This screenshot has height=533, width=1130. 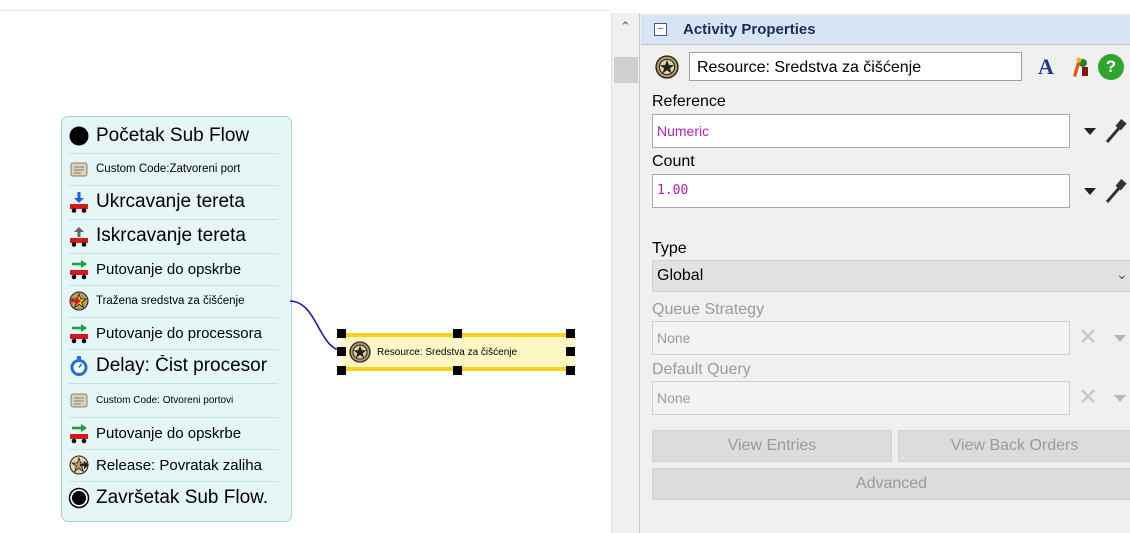 What do you see at coordinates (625, 27) in the screenshot?
I see `chevron-up-icon: ⌃` at bounding box center [625, 27].